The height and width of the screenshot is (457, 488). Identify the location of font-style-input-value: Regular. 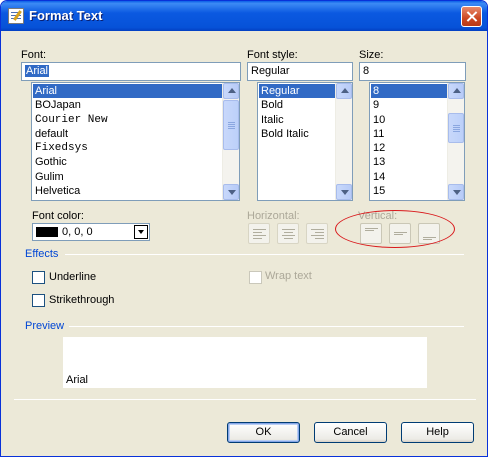
(270, 71).